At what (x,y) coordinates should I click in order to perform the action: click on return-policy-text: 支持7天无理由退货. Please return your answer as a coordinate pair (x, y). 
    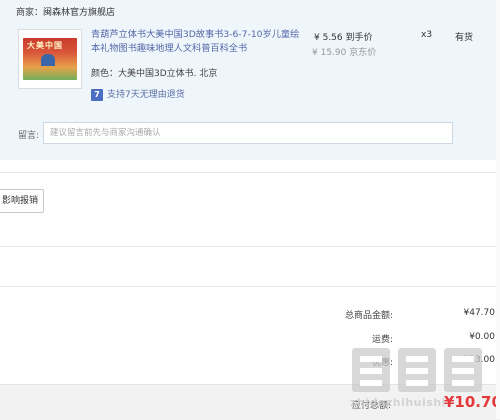
    Looking at the image, I should click on (146, 95).